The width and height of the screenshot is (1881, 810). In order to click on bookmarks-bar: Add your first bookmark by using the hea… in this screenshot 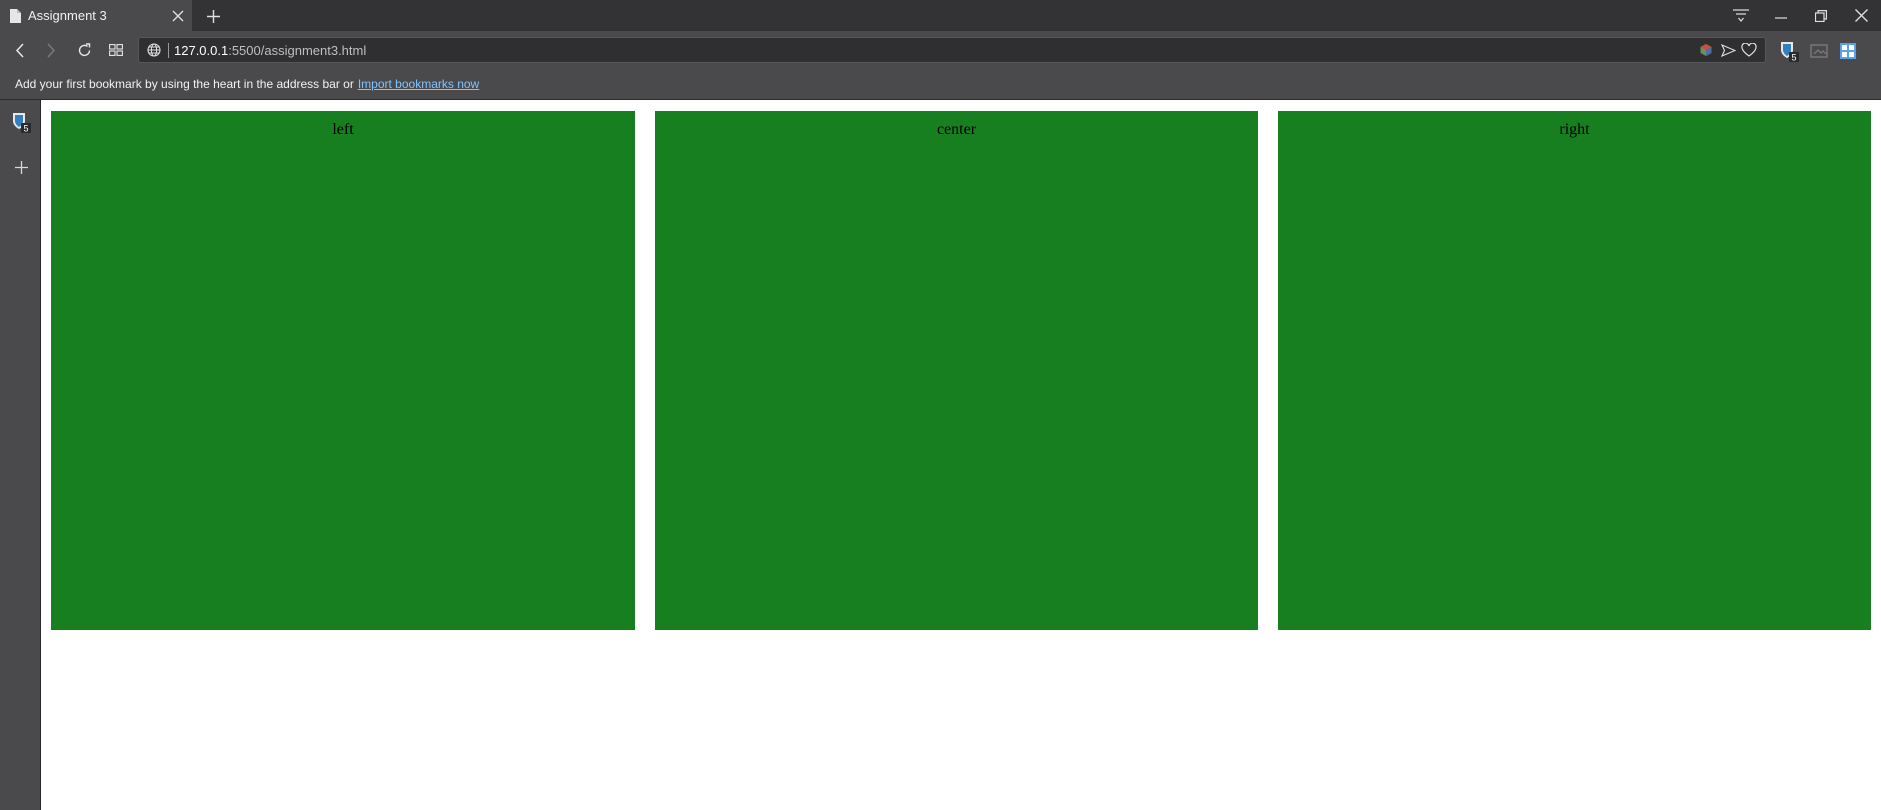, I will do `click(940, 84)`.